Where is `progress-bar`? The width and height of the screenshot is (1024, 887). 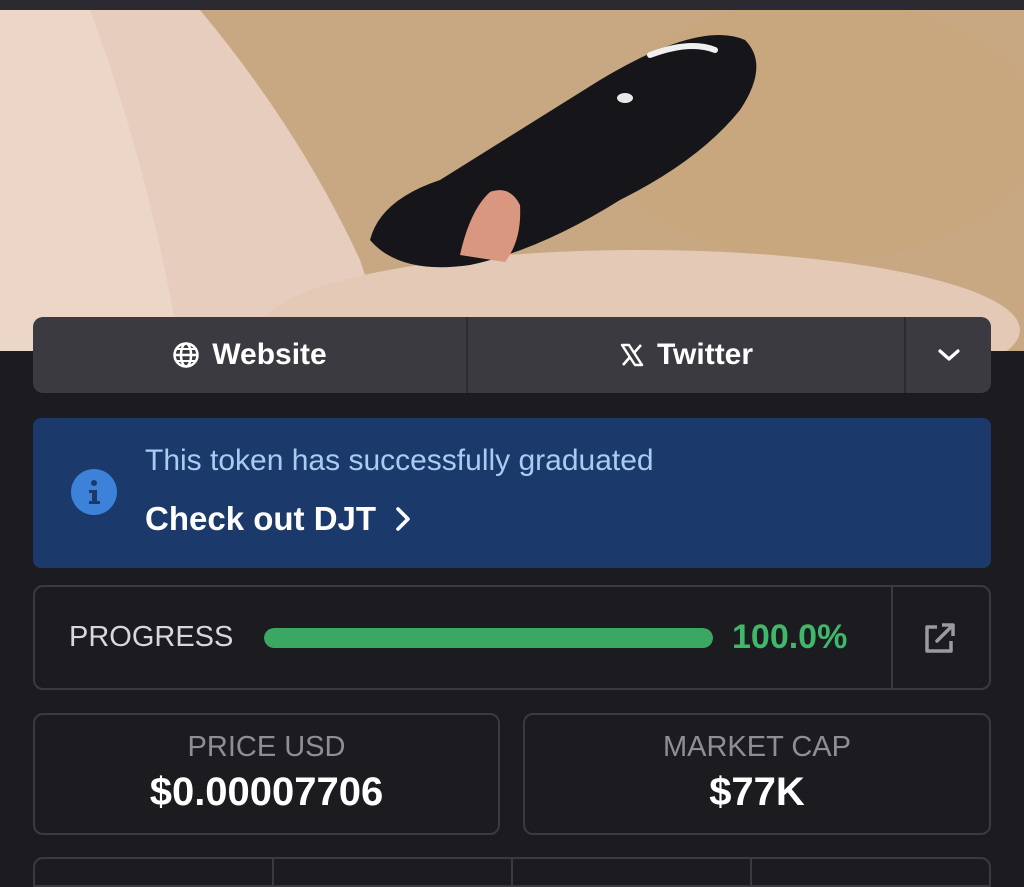 progress-bar is located at coordinates (488, 638).